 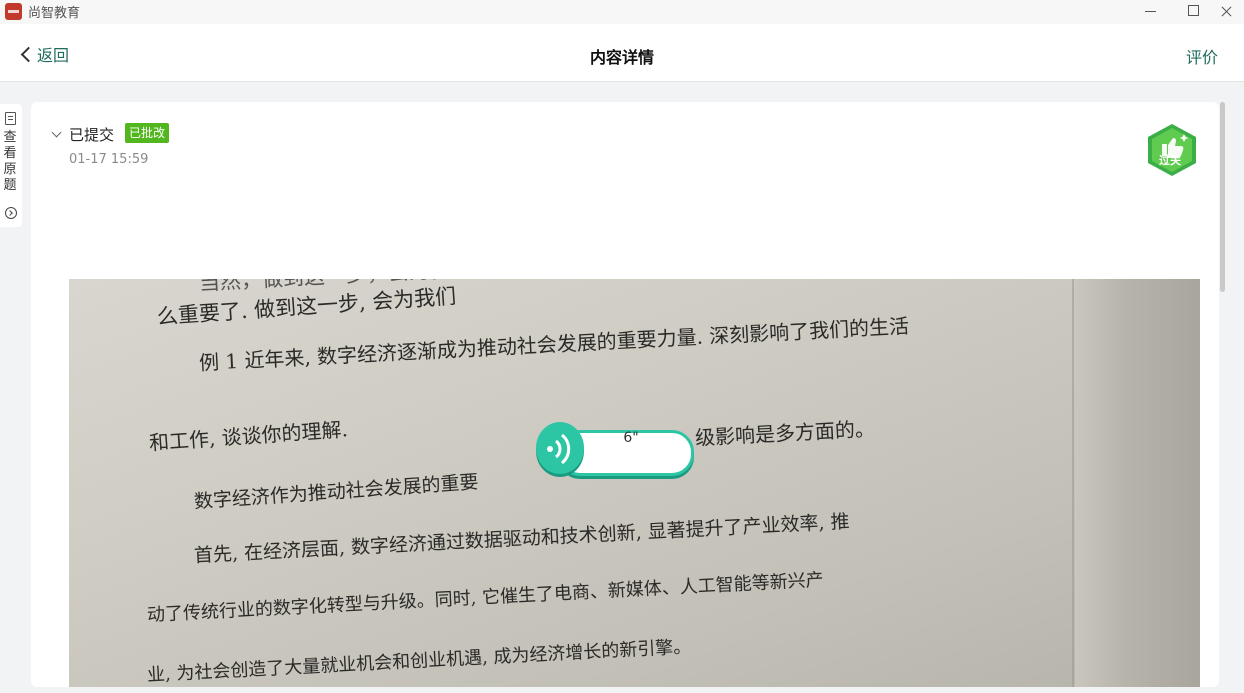 I want to click on thumbs-up-icon, so click(x=1172, y=150).